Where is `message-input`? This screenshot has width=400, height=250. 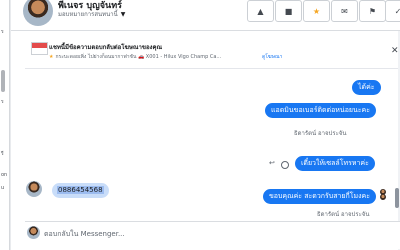 message-input is located at coordinates (214, 233).